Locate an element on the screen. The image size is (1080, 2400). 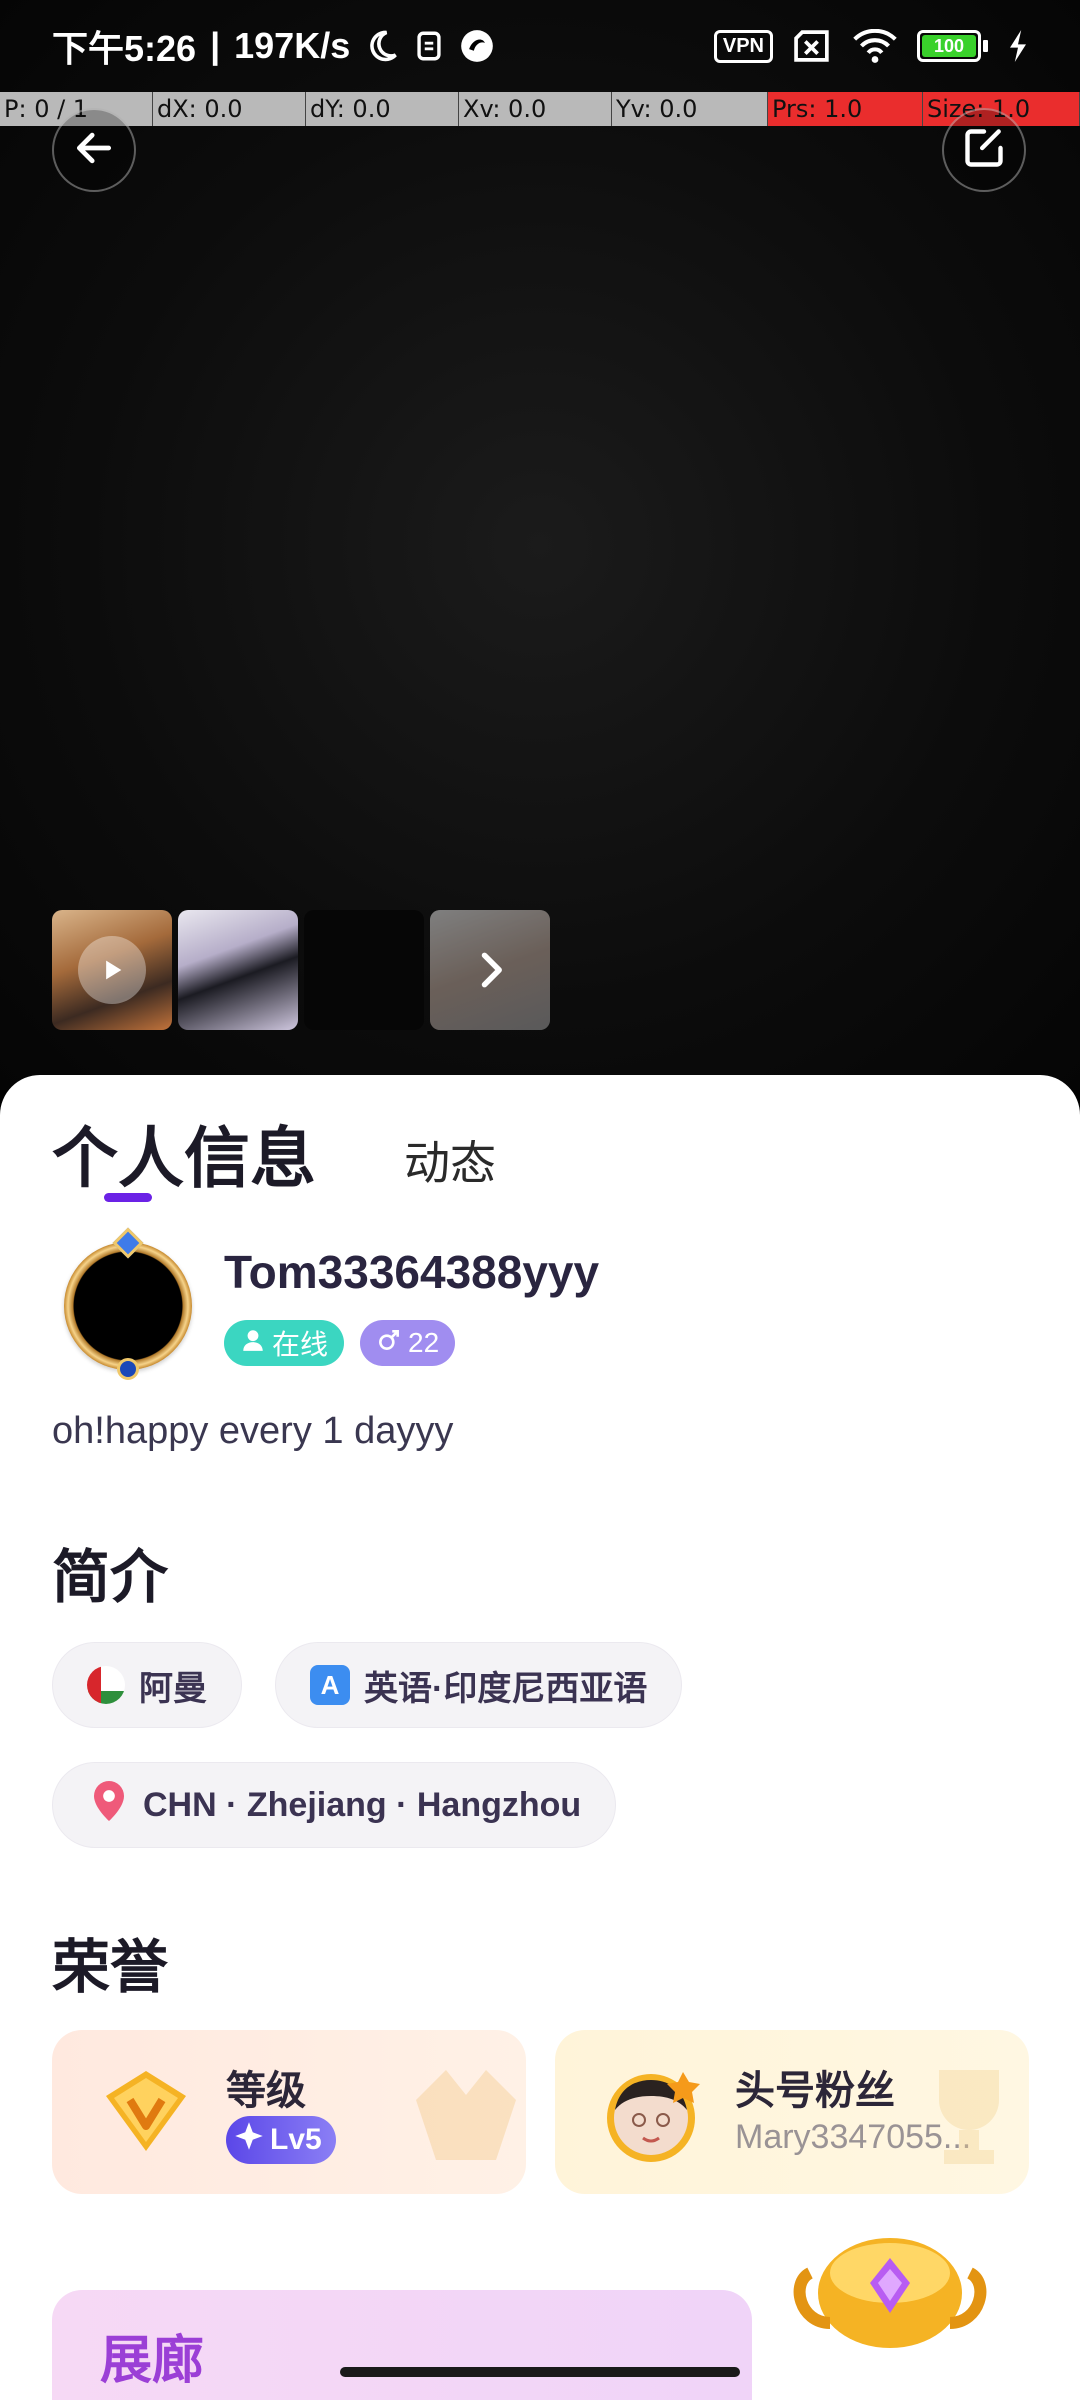
crown-watermark-icon is located at coordinates (466, 2115).